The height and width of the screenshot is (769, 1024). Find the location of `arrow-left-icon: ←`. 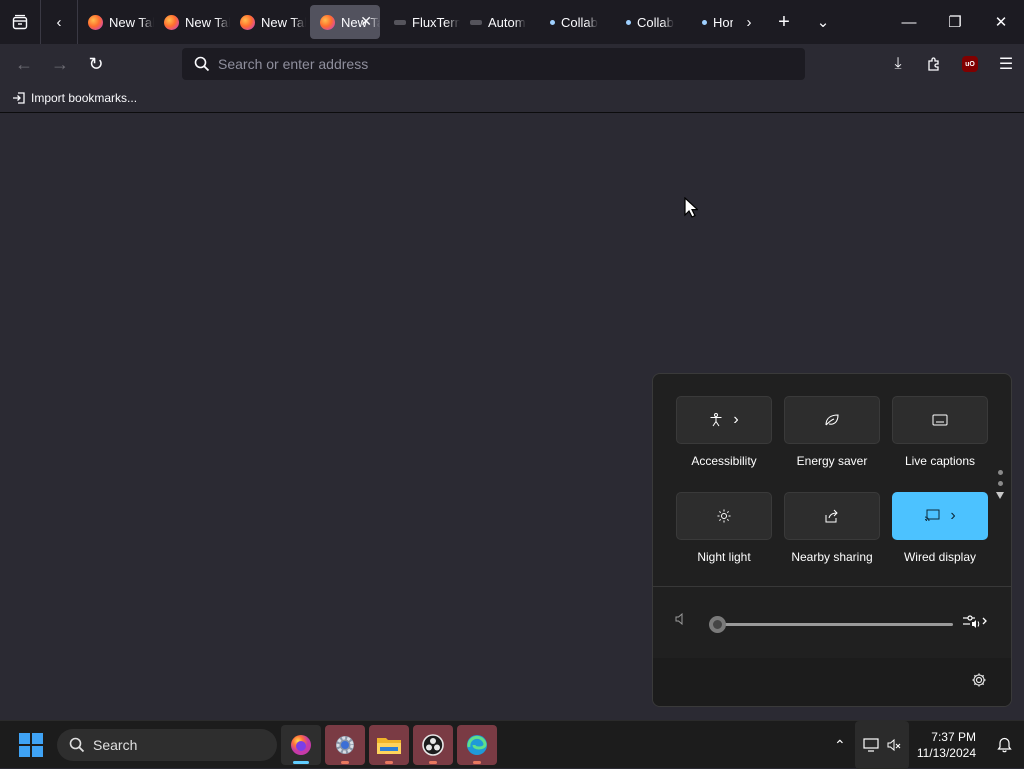

arrow-left-icon: ← is located at coordinates (24, 63).